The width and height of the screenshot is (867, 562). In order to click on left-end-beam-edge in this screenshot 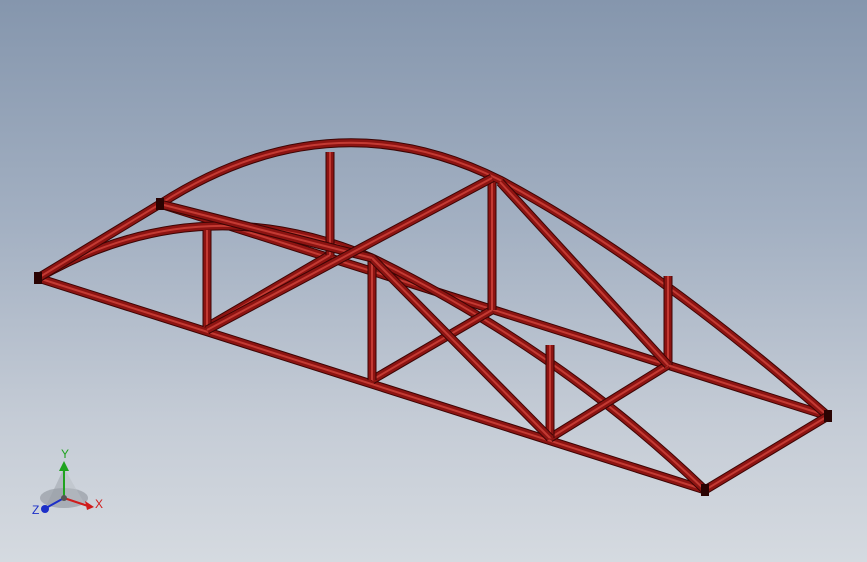, I will do `click(99, 241)`.